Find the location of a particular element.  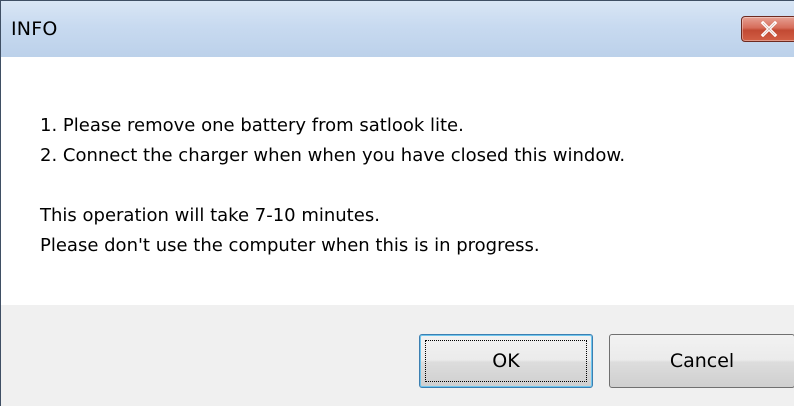

ok-button-label: OK is located at coordinates (506, 361).